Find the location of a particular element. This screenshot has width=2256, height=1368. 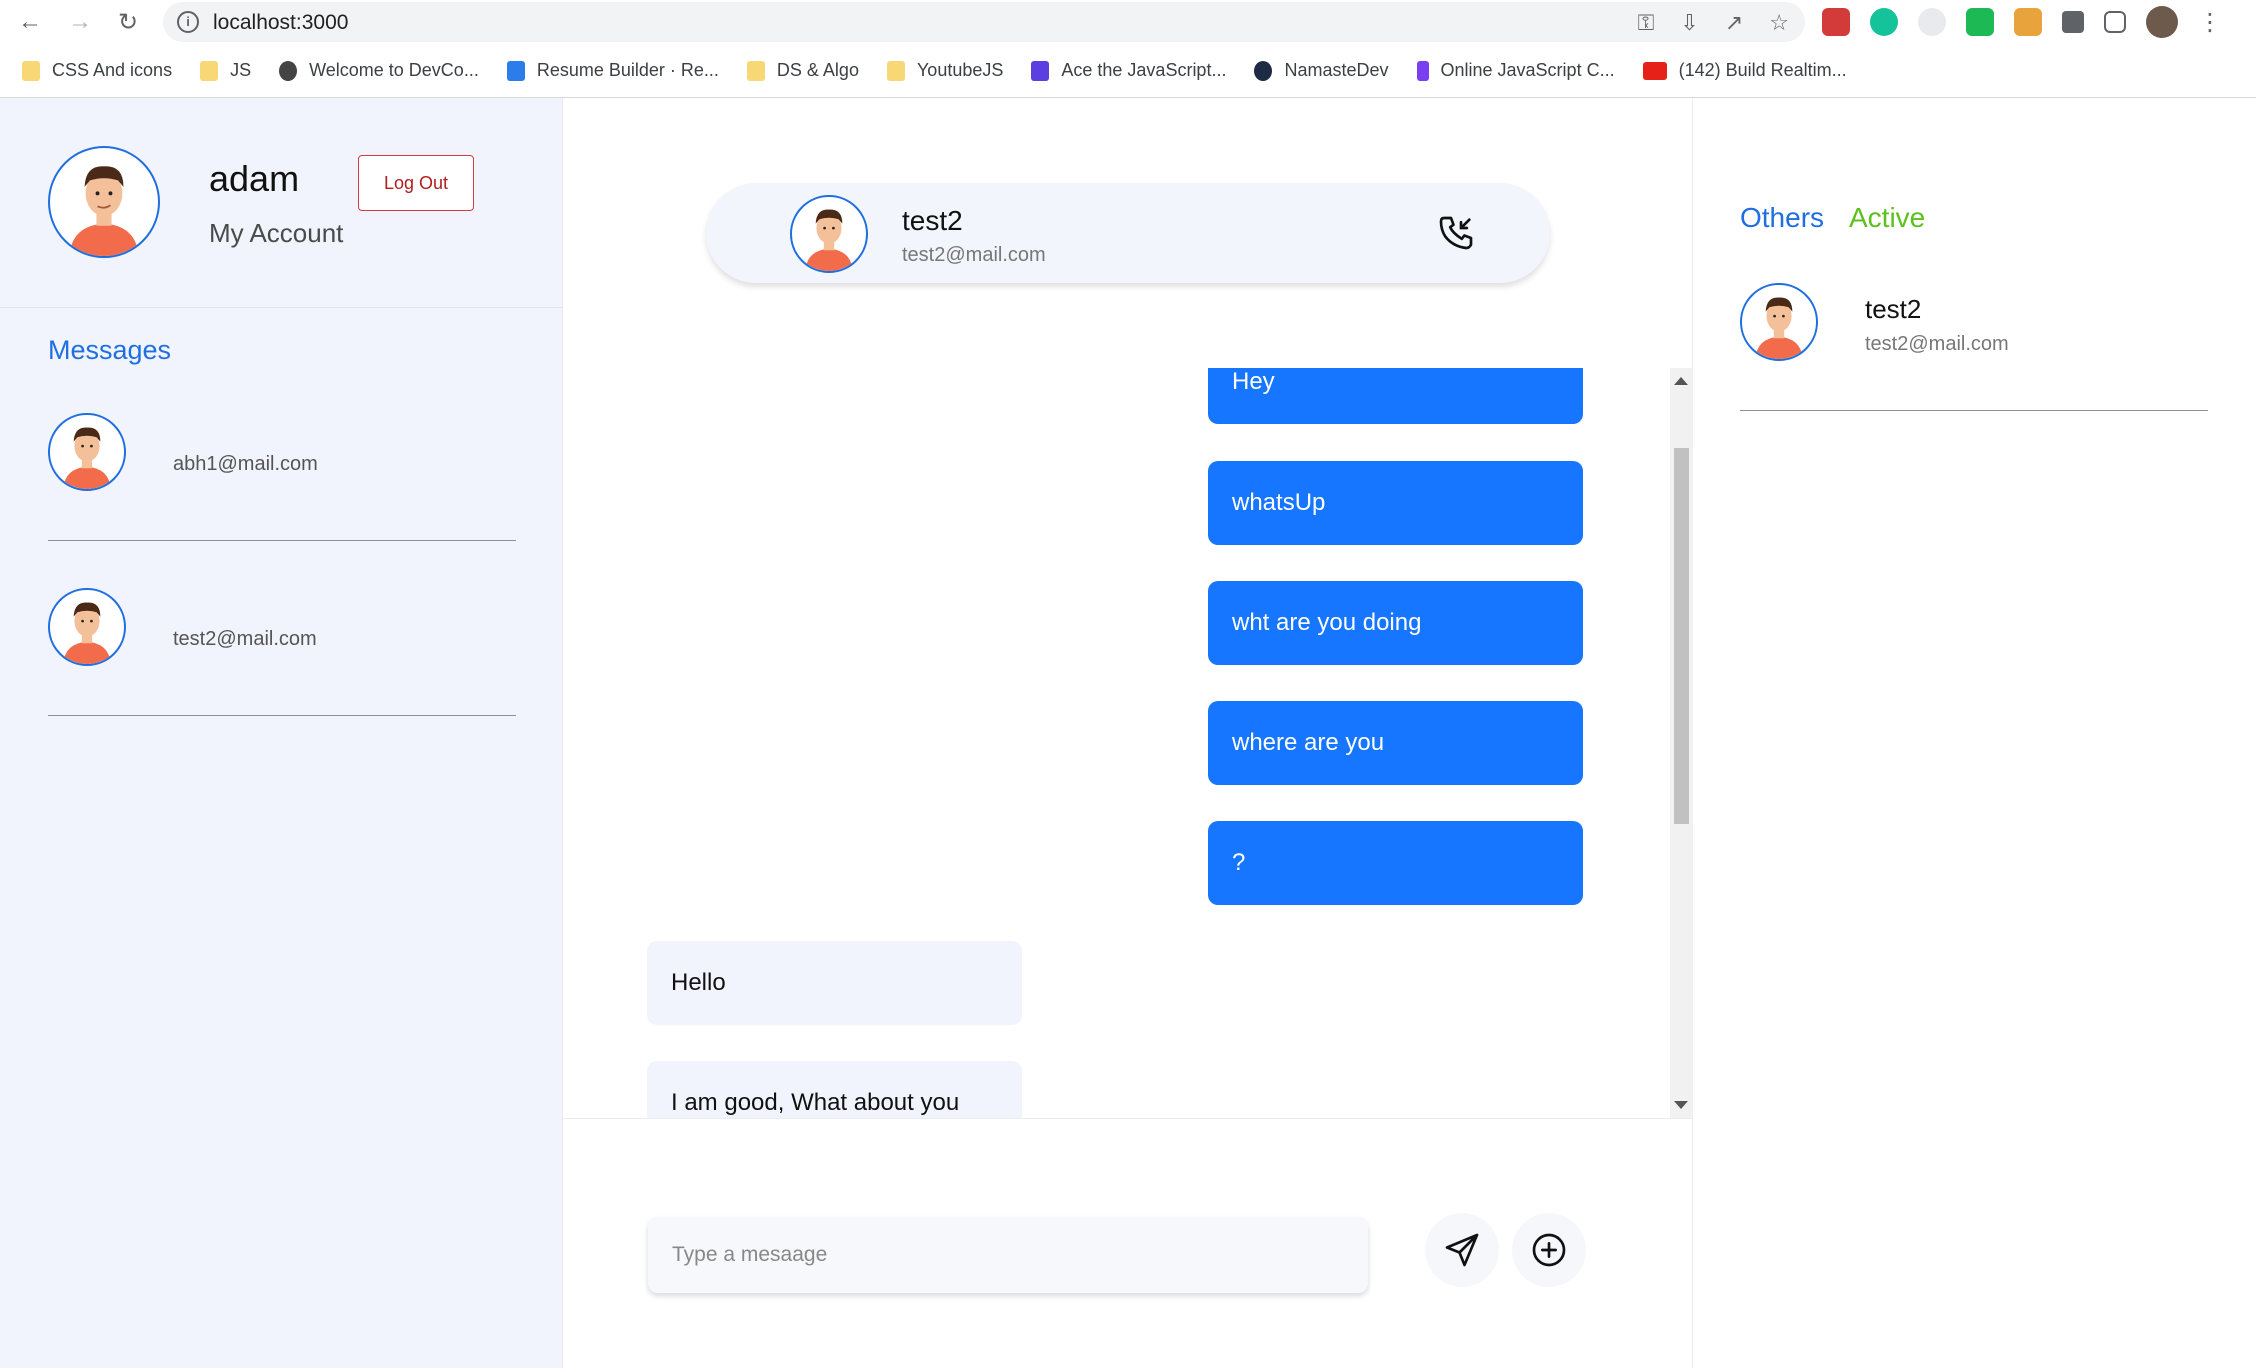

contact-item: abh1@mail.com is located at coordinates (282, 477).